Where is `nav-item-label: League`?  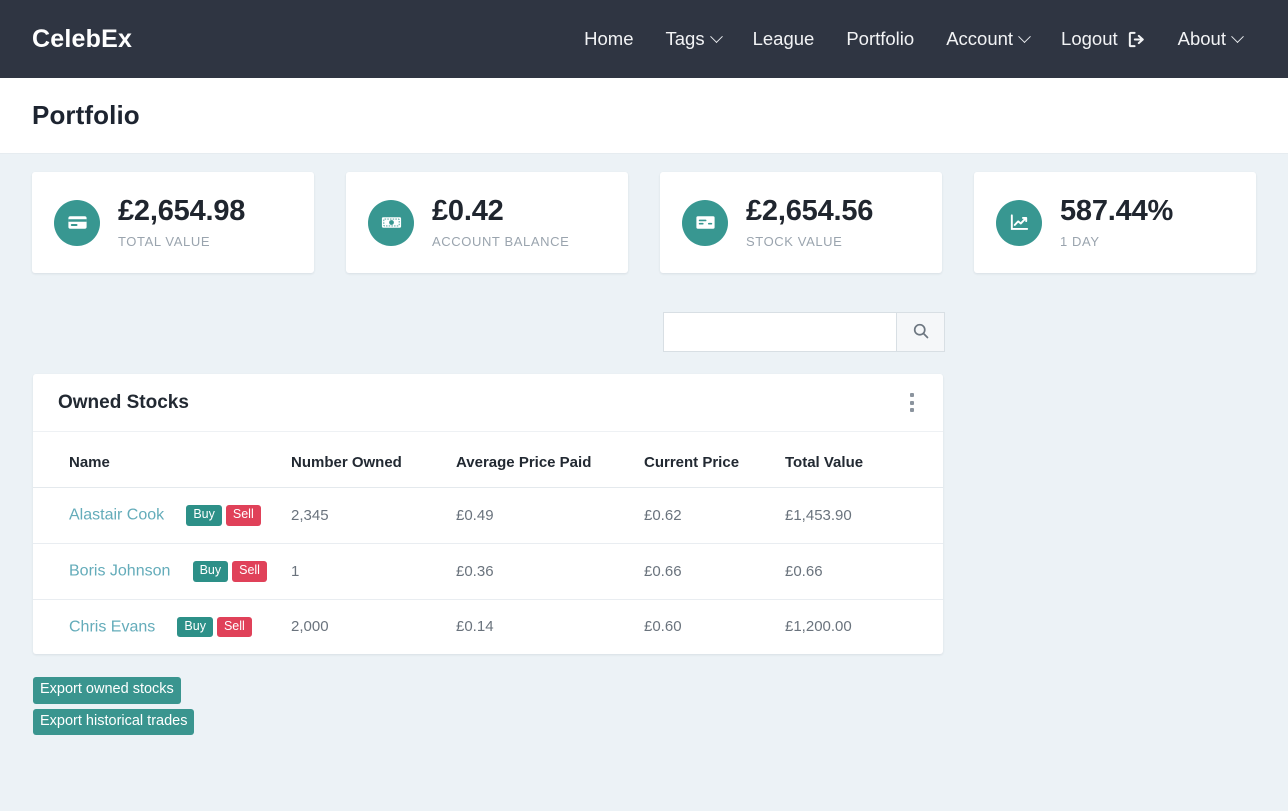
nav-item-label: League is located at coordinates (783, 38).